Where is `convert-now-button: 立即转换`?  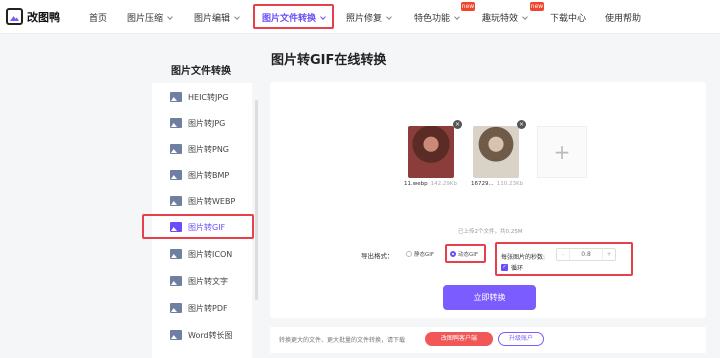 convert-now-button: 立即转换 is located at coordinates (489, 297).